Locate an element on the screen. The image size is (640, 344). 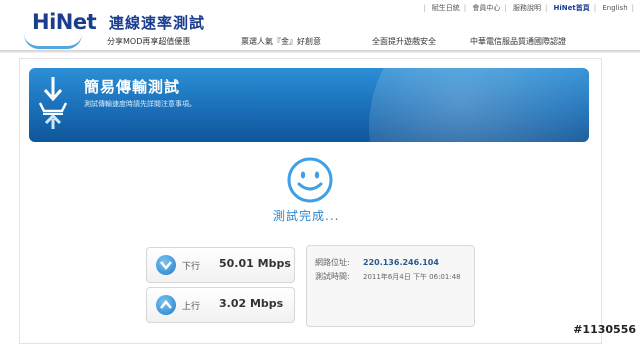
download-result: 下行 50.01 Mbps is located at coordinates (220, 265).